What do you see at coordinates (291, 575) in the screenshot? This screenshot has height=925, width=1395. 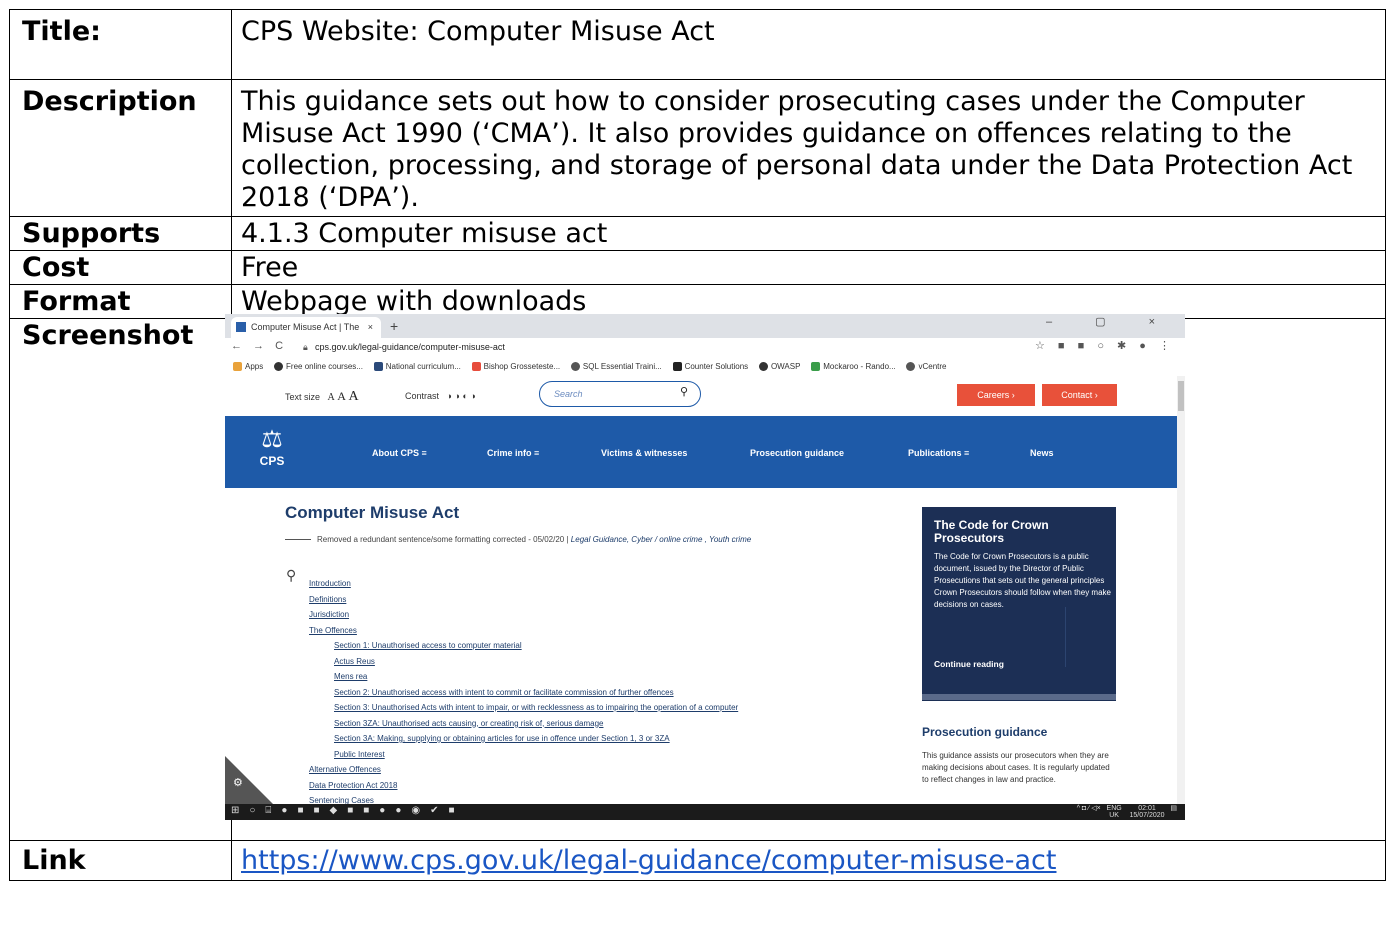 I see `lightbulb-icon: ⚲` at bounding box center [291, 575].